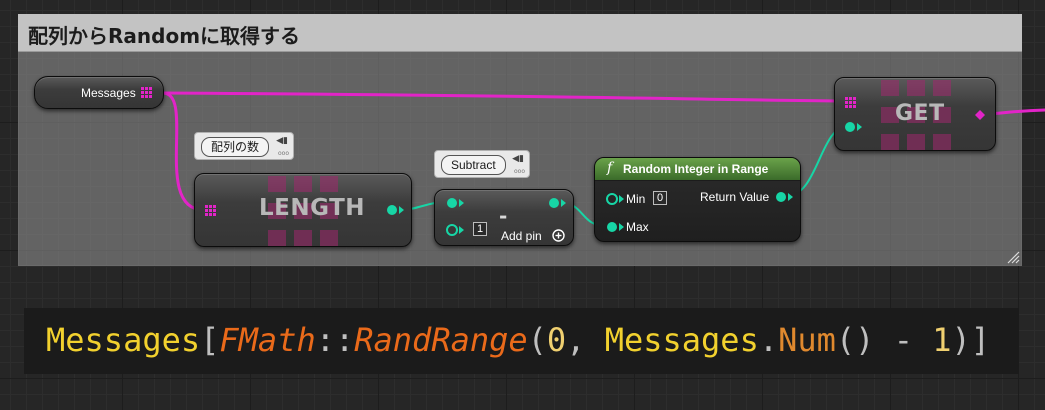 This screenshot has height=410, width=1045. What do you see at coordinates (768, 340) in the screenshot?
I see `code-token: .` at bounding box center [768, 340].